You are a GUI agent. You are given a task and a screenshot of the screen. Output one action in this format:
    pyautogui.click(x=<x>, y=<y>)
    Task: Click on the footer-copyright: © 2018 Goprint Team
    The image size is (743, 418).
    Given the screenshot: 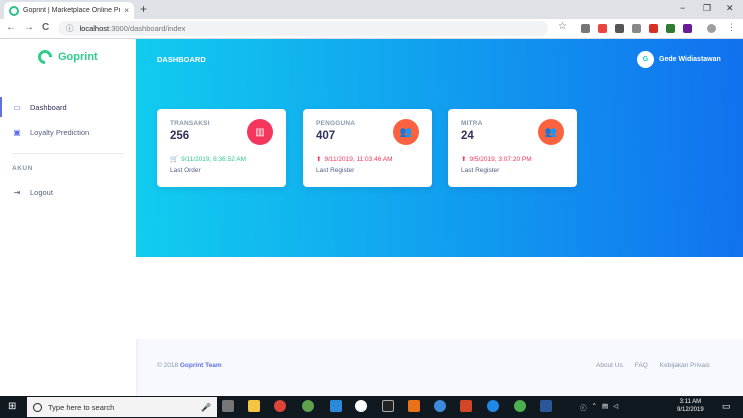 What is the action you would take?
    pyautogui.click(x=189, y=365)
    